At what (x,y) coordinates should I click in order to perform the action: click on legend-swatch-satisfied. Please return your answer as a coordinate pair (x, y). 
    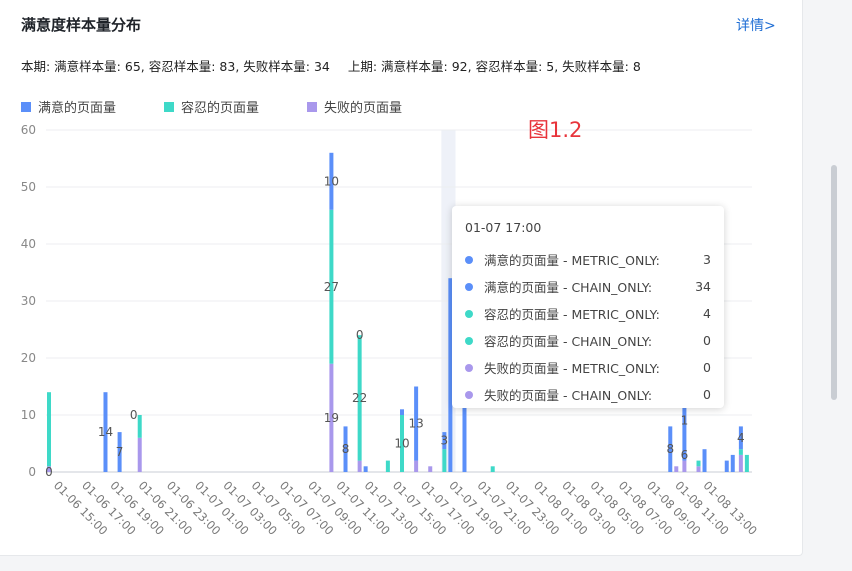
    Looking at the image, I should click on (26, 106).